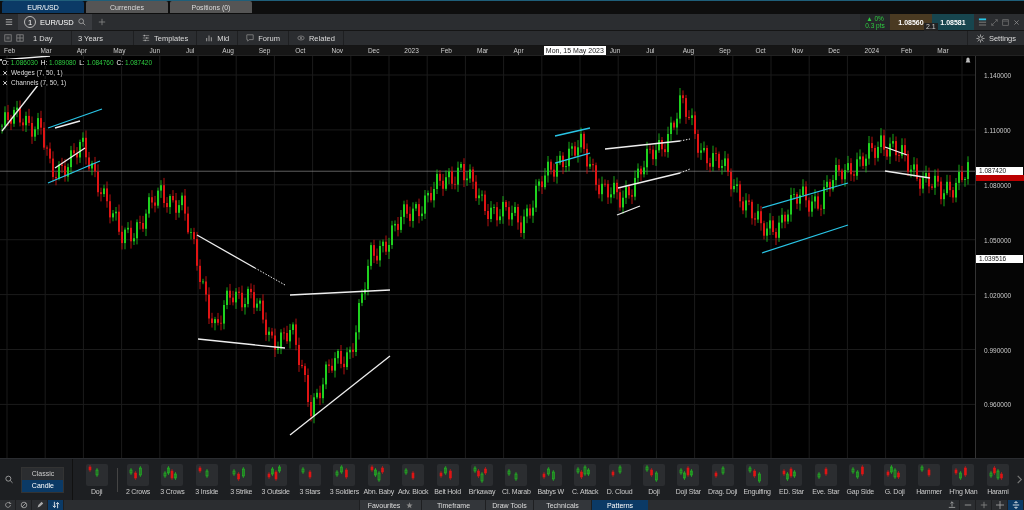 The width and height of the screenshot is (1024, 510). Describe the element at coordinates (1019, 479) in the screenshot. I see `chevron-right-icon` at that location.